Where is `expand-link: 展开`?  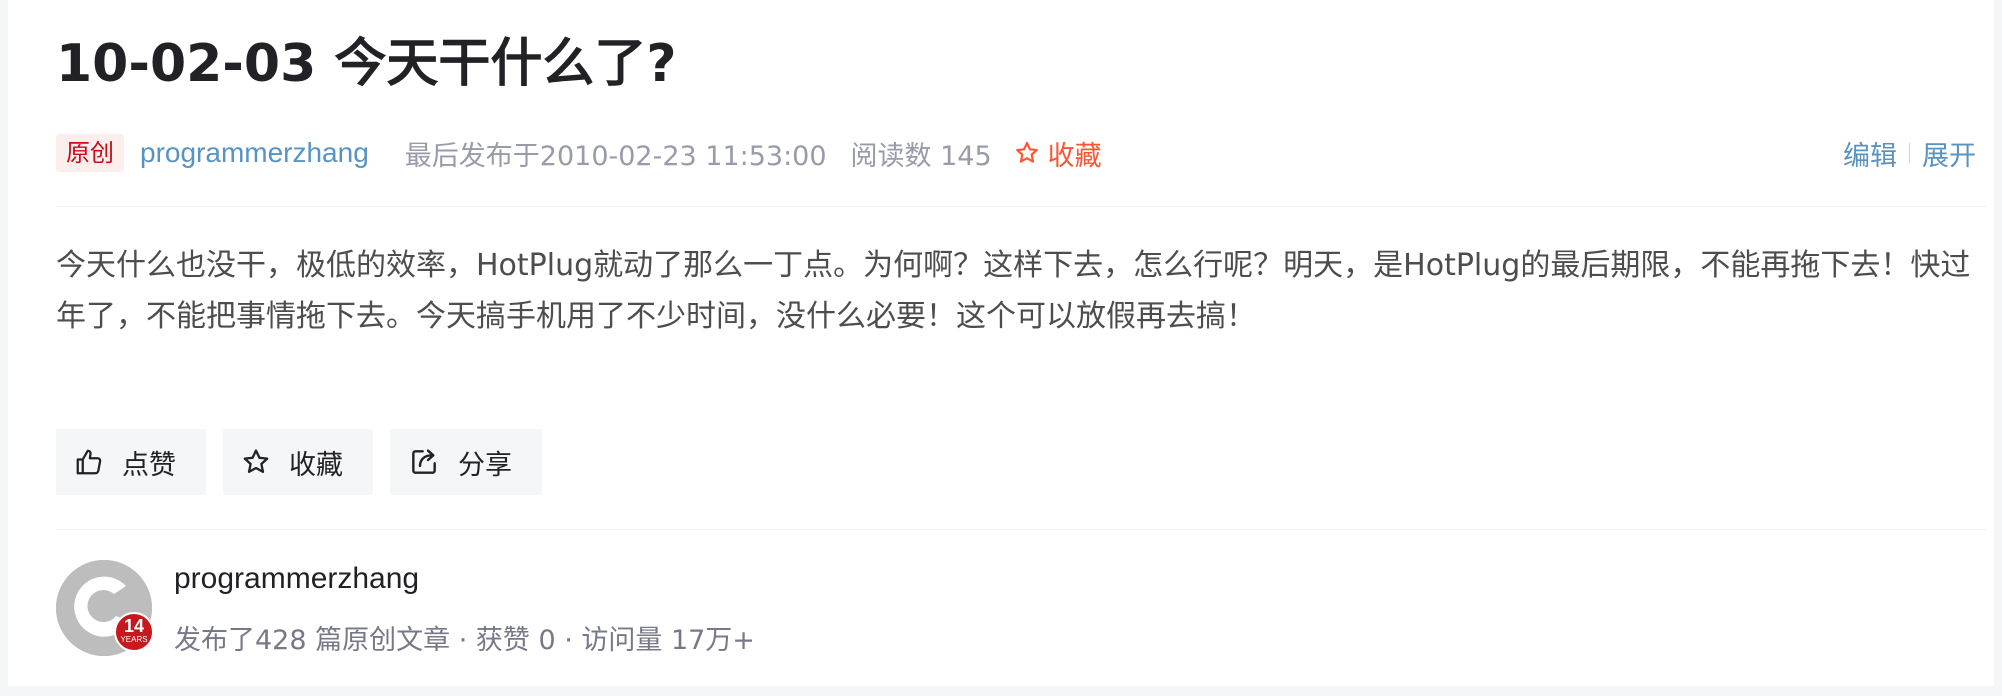 expand-link: 展开 is located at coordinates (1949, 153).